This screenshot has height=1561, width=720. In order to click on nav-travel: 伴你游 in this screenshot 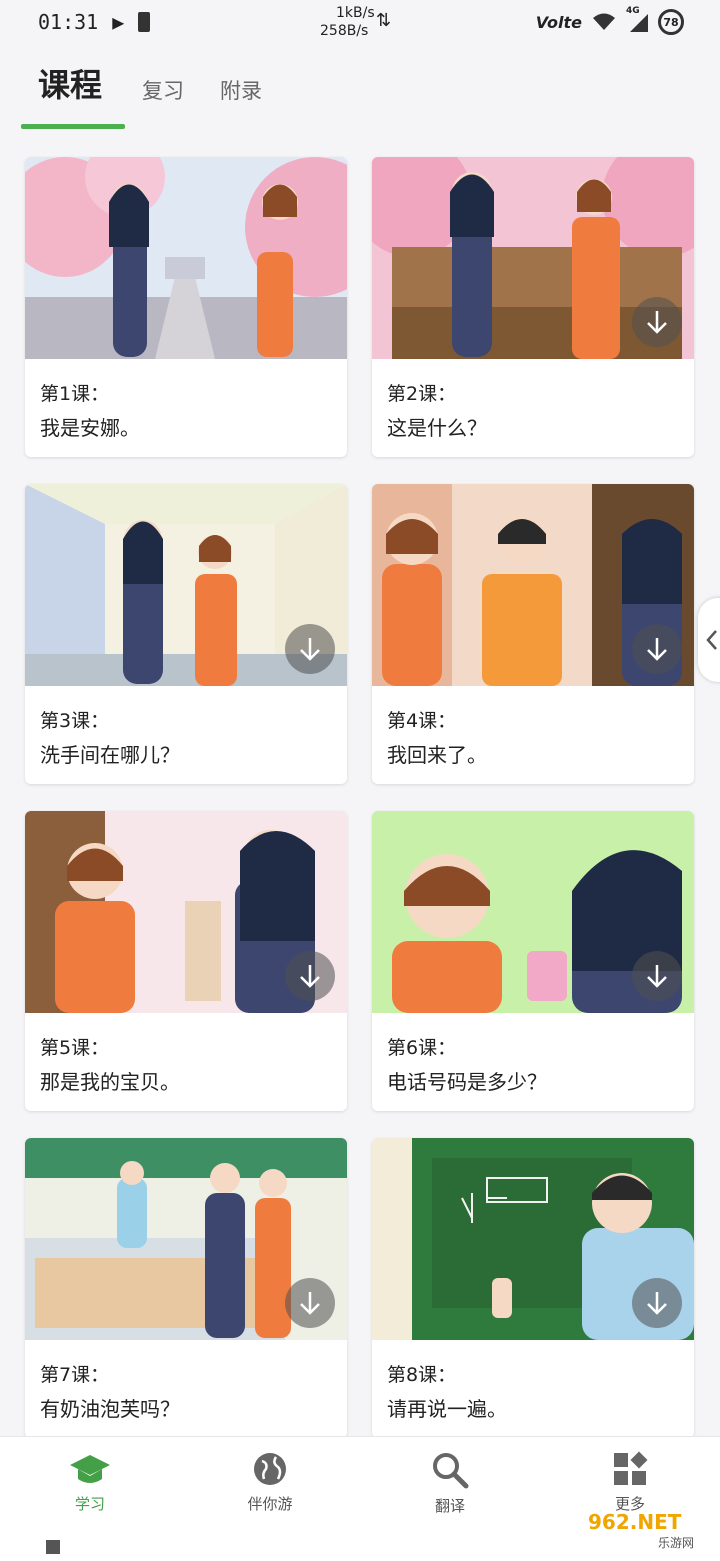, I will do `click(270, 1482)`.